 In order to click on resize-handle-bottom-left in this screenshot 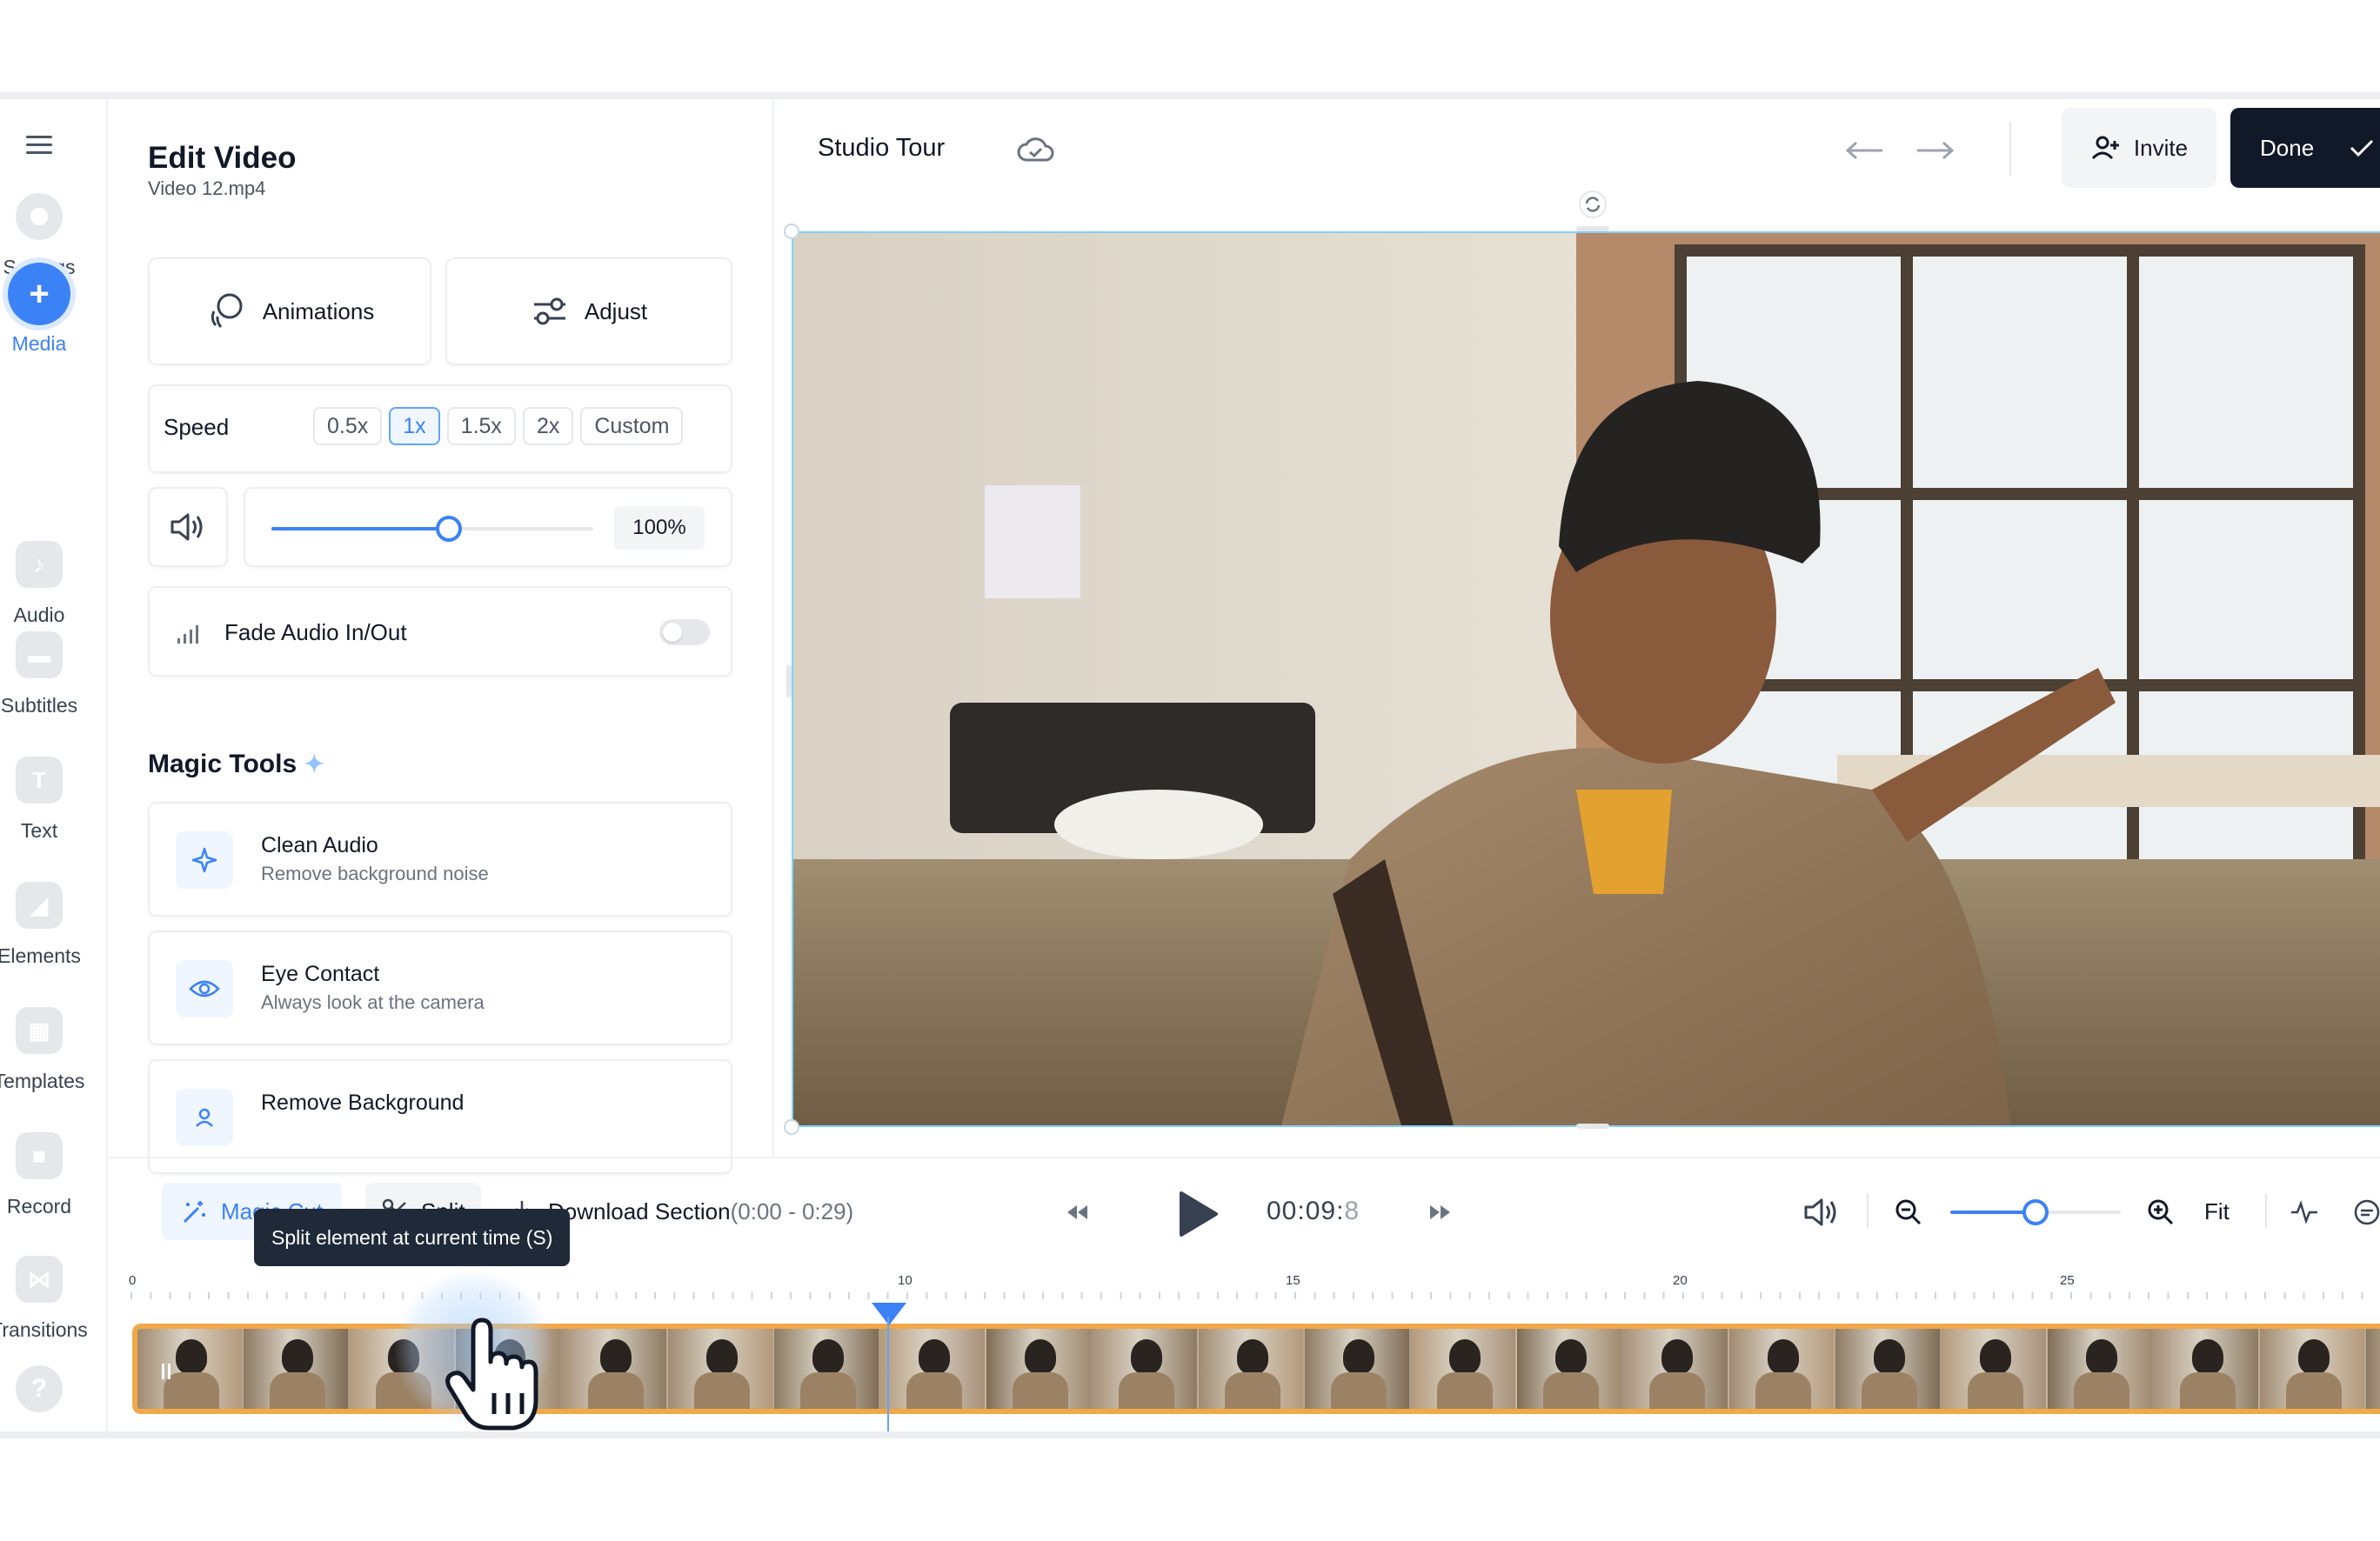, I will do `click(791, 1127)`.